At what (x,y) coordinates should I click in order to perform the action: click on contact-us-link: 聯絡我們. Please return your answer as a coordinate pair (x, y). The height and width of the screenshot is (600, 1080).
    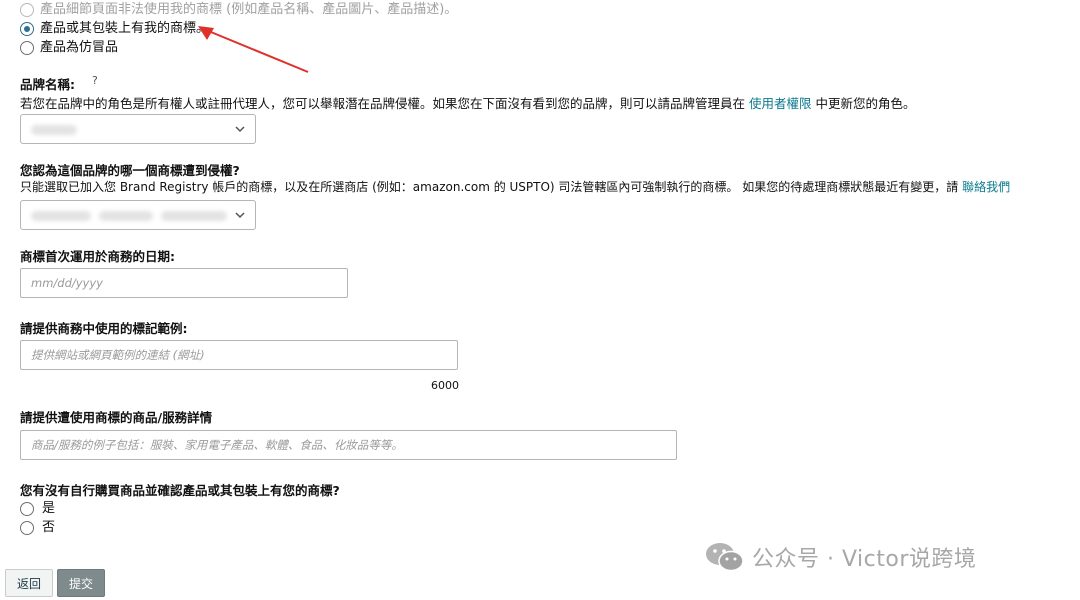
    Looking at the image, I should click on (986, 187).